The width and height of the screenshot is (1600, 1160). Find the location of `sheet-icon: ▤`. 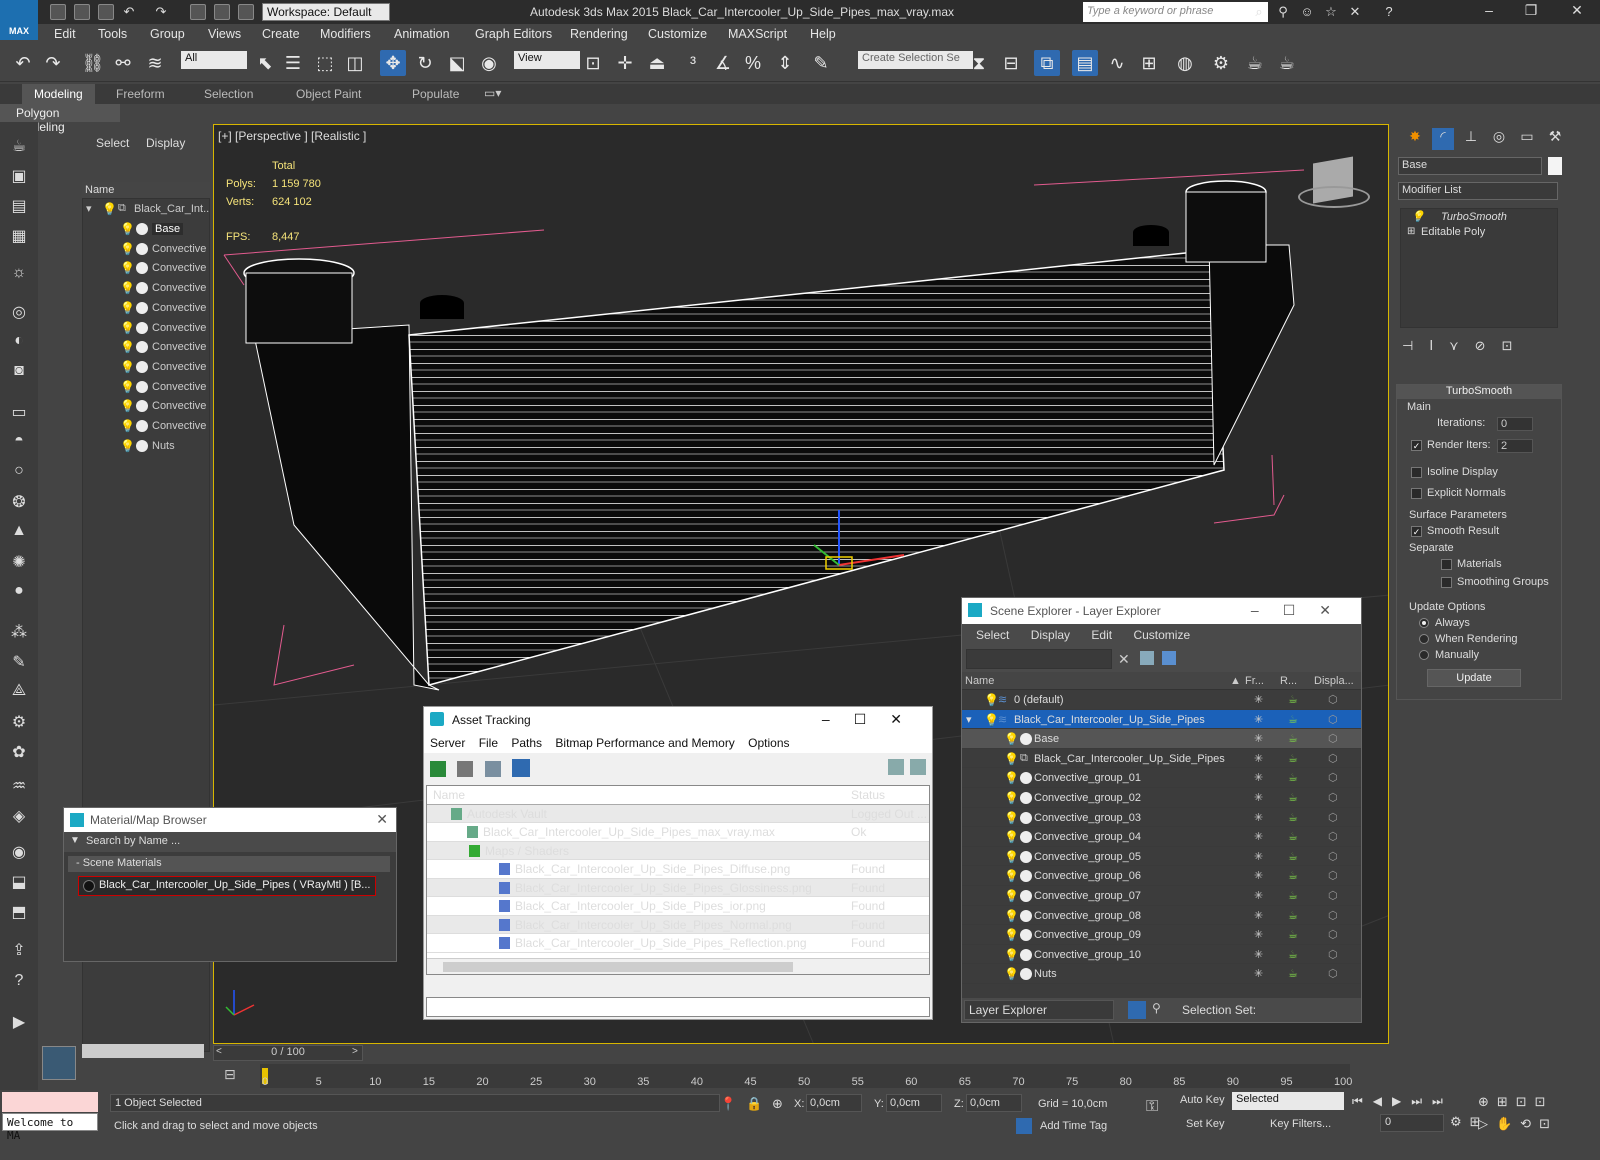

sheet-icon: ▤ is located at coordinates (19, 207).